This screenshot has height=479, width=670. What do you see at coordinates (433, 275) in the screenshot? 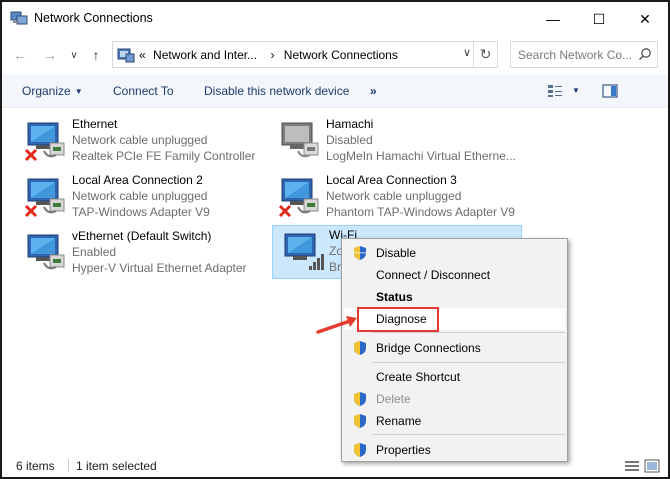
I see `menu-item-label: Connect / Disconnect` at bounding box center [433, 275].